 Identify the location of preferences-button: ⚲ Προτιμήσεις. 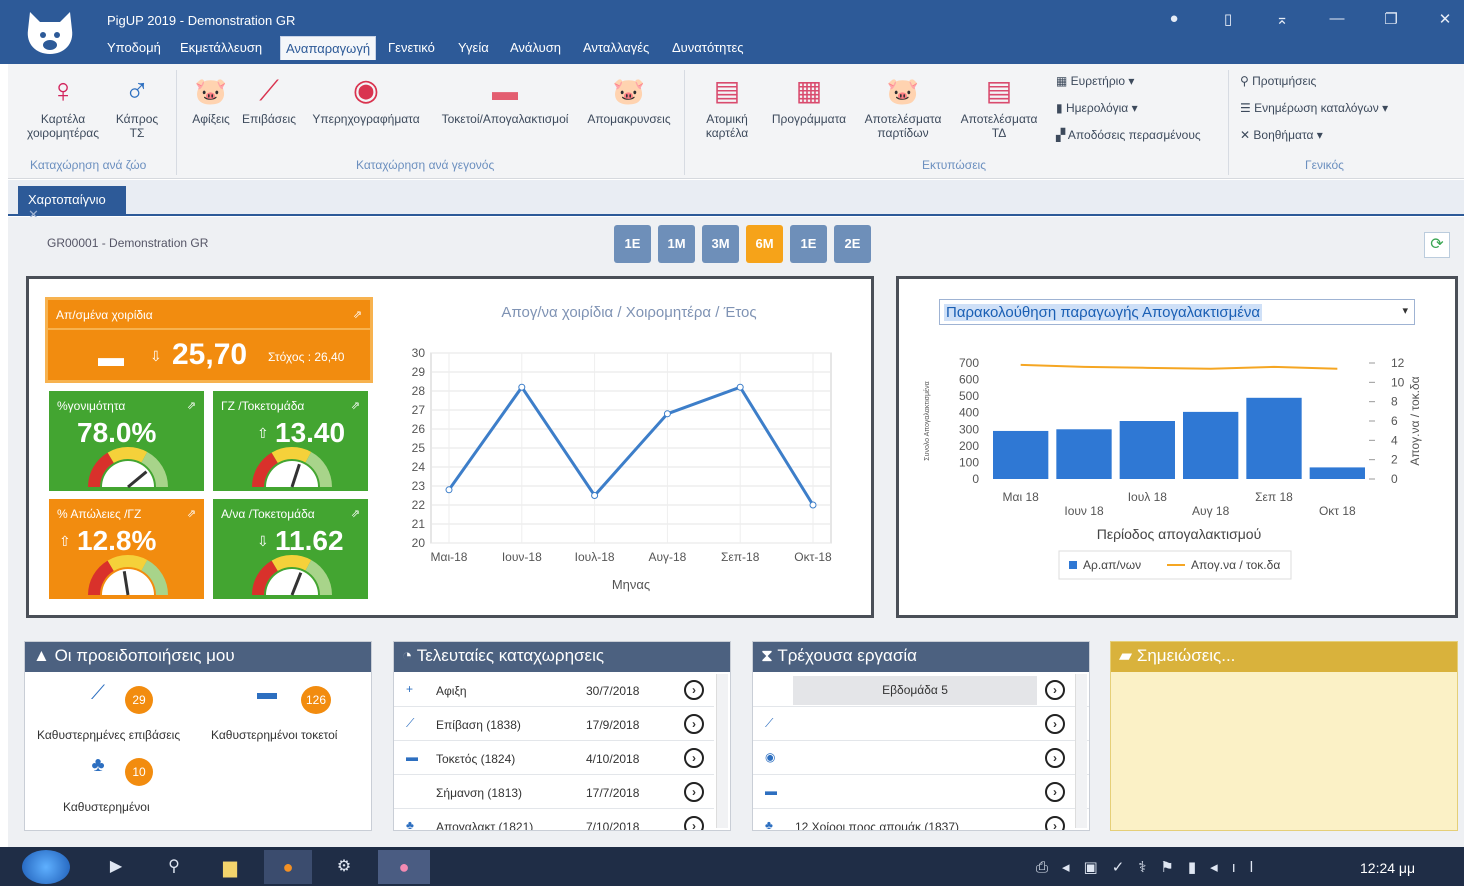
(1278, 81).